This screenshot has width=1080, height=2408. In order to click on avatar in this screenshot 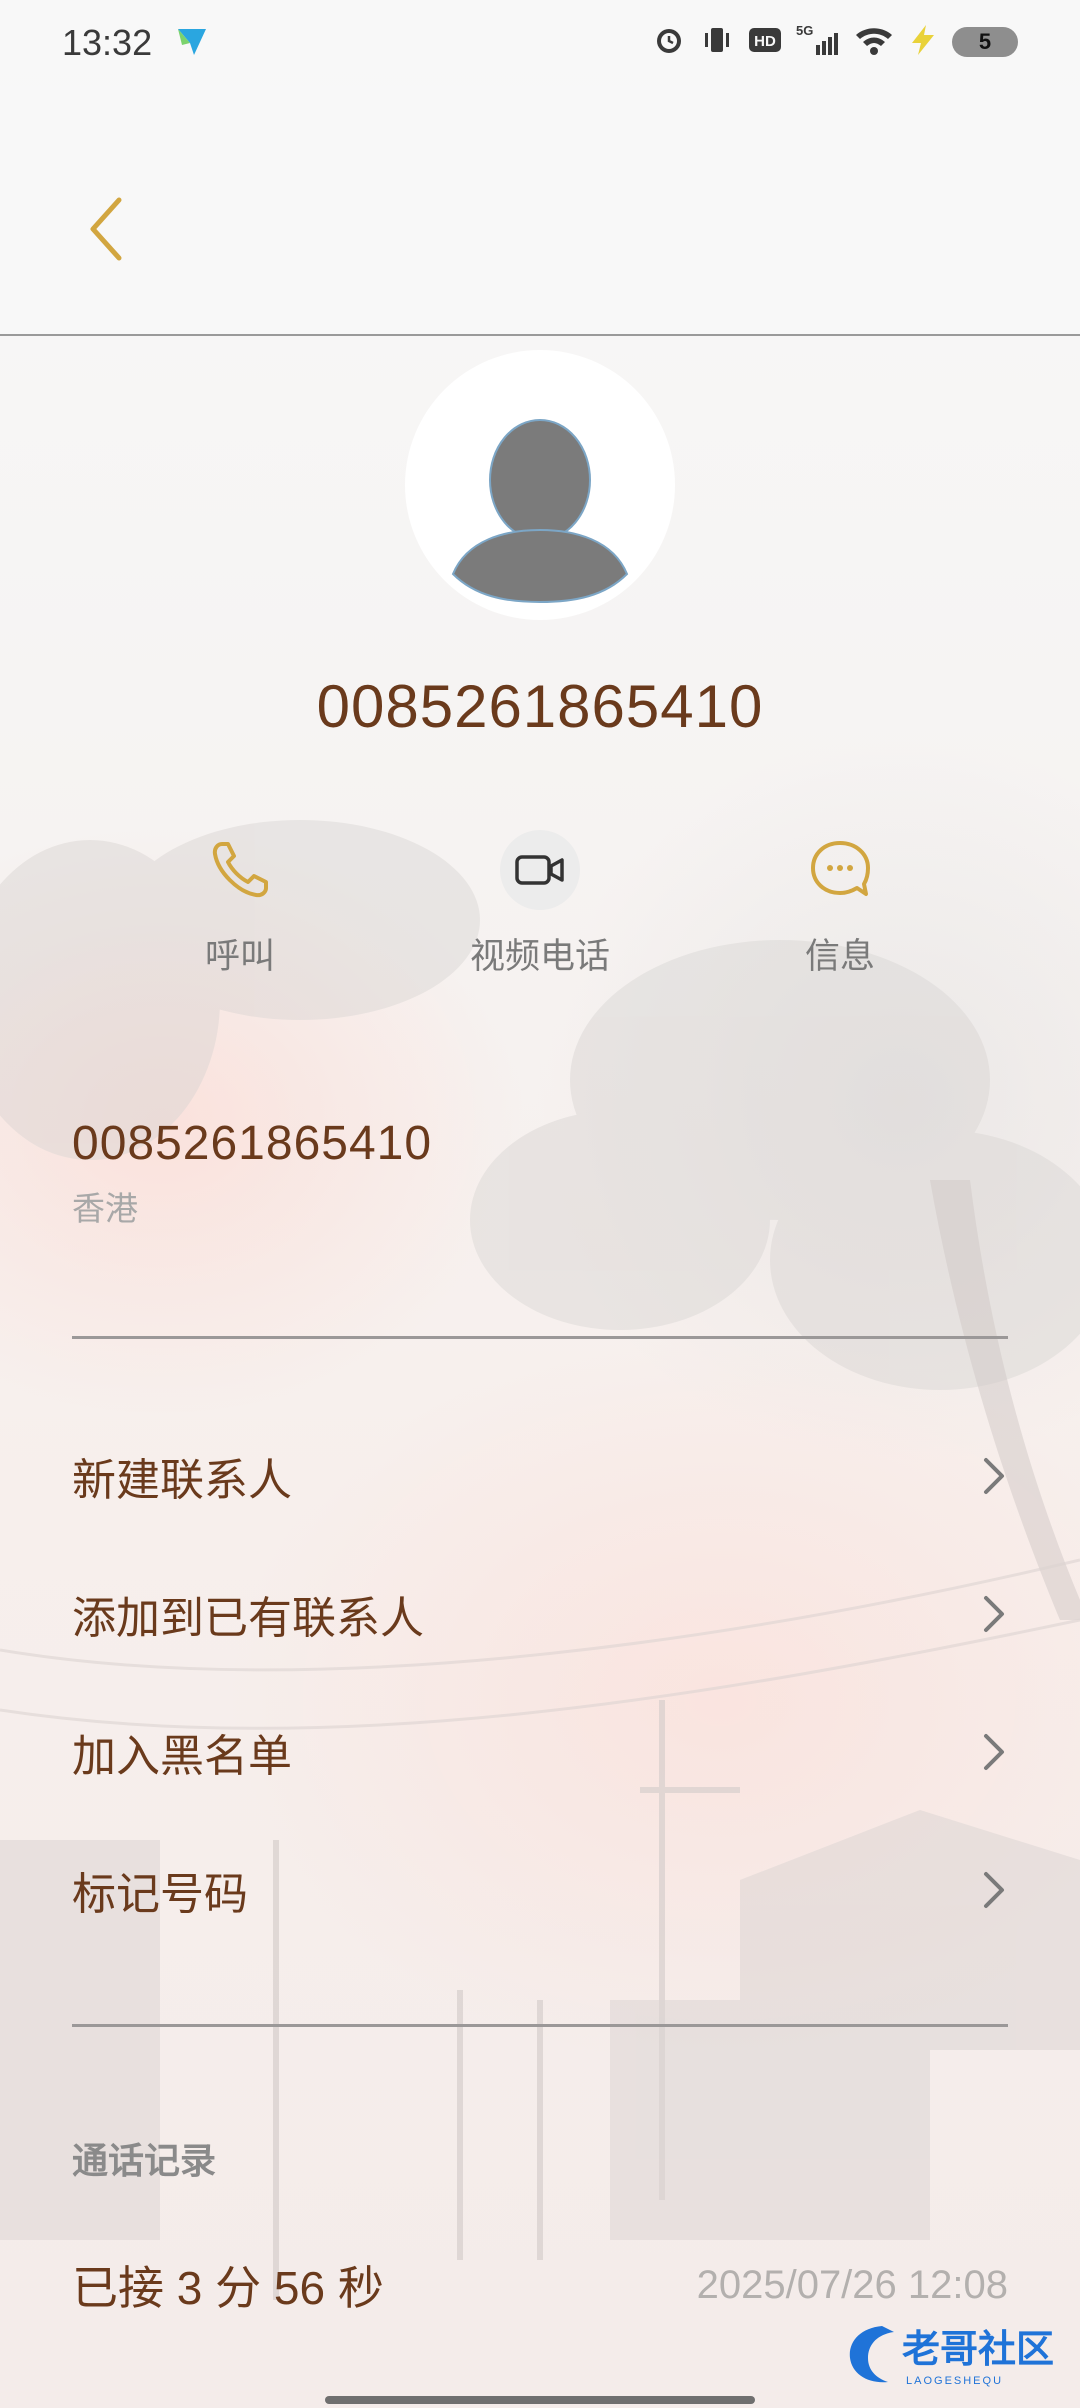, I will do `click(540, 485)`.